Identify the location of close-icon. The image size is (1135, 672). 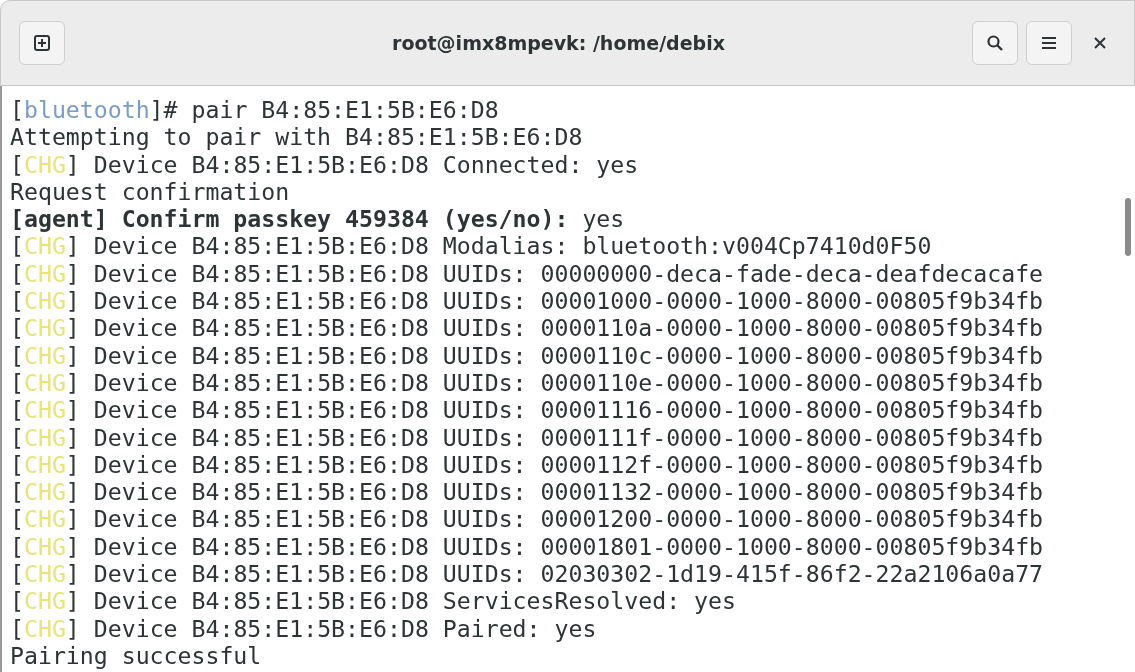
(1100, 43).